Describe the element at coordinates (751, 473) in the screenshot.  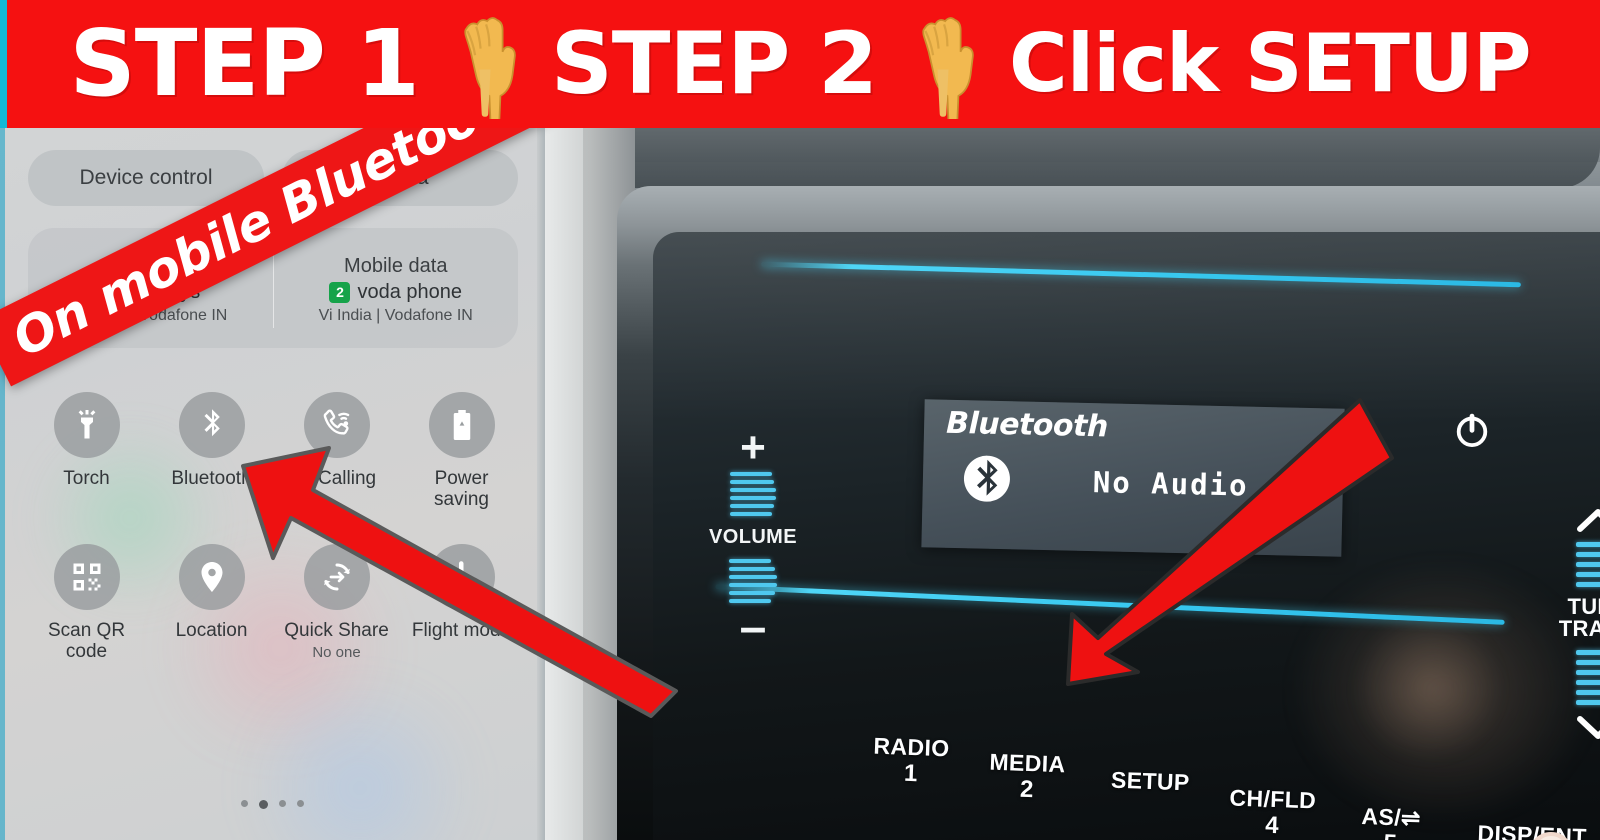
I see `vol-bar-u1` at that location.